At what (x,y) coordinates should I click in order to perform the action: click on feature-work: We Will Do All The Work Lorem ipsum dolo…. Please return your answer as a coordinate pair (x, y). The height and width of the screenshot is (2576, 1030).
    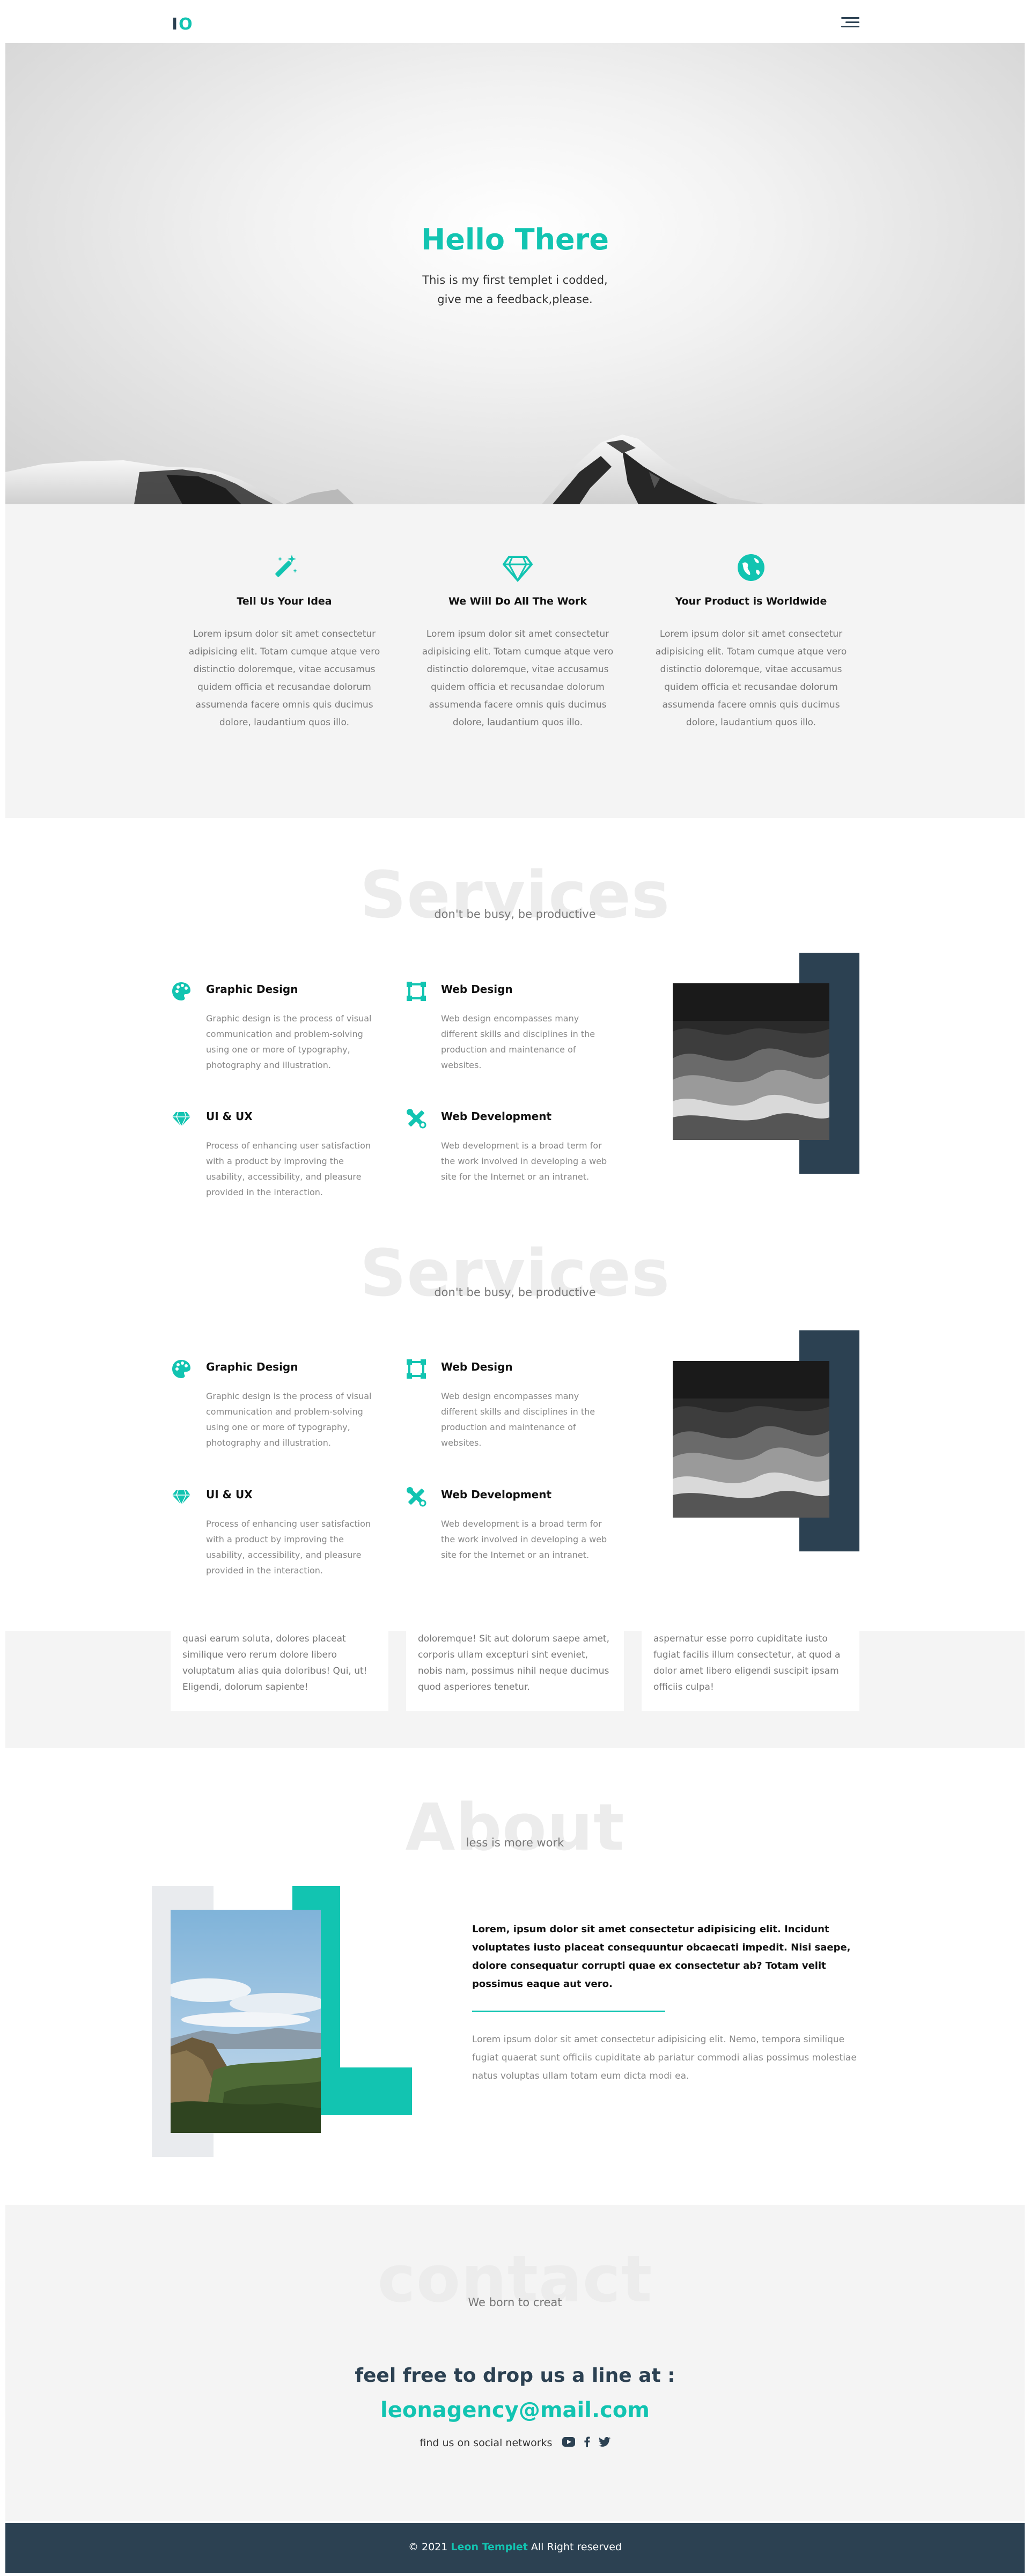
    Looking at the image, I should click on (518, 641).